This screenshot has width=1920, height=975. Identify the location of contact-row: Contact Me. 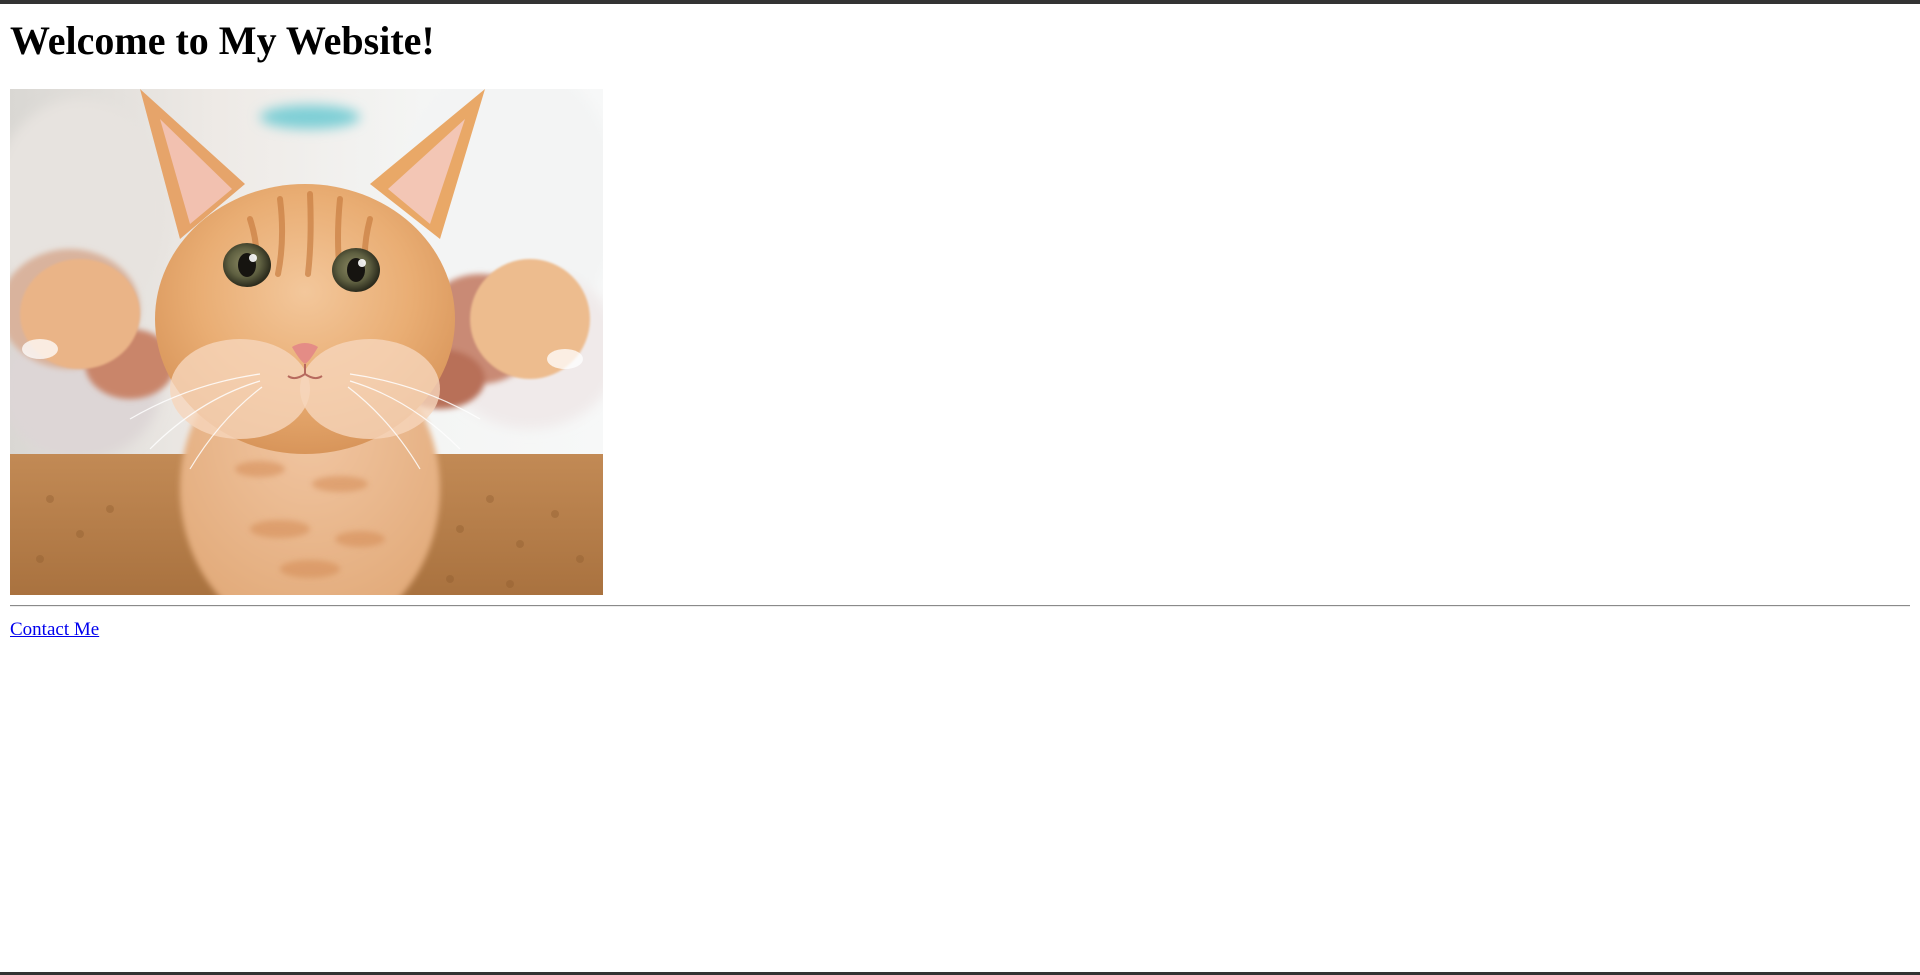
(960, 630).